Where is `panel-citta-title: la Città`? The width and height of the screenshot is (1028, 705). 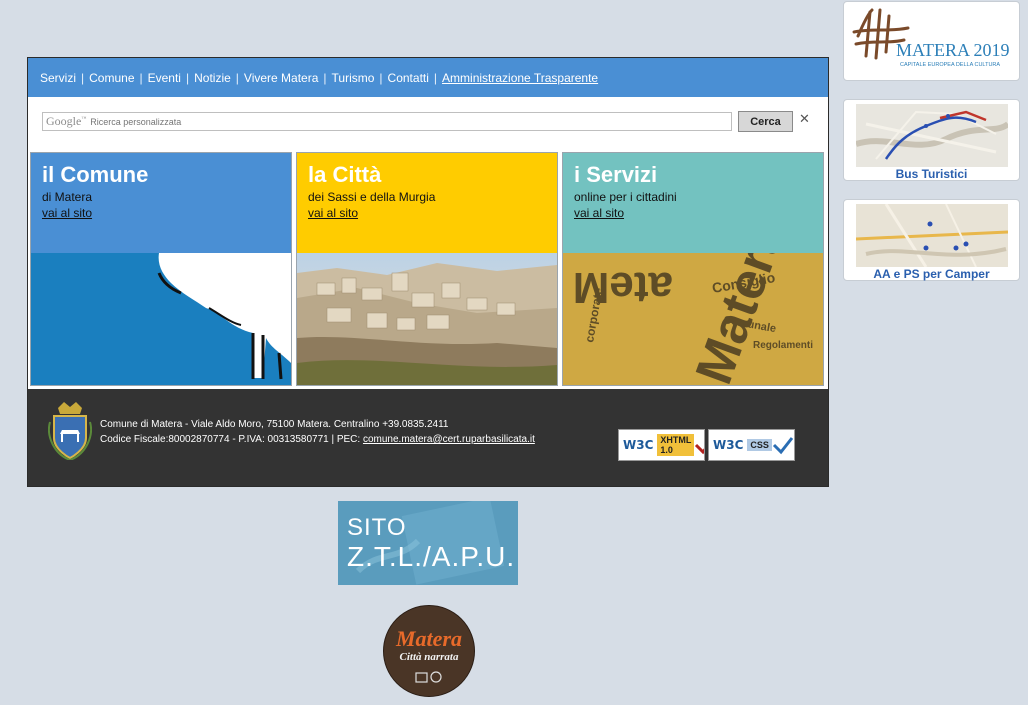
panel-citta-title: la Città is located at coordinates (345, 174).